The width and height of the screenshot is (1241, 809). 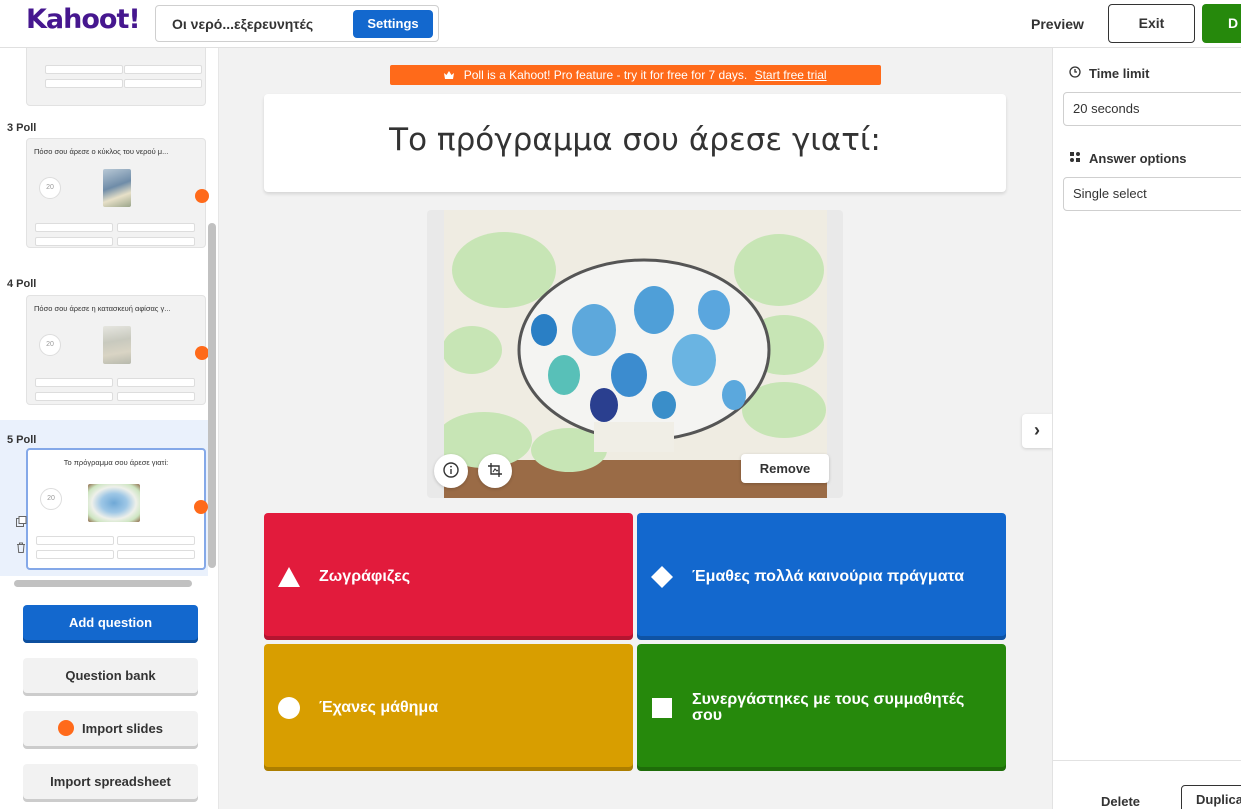 I want to click on import-spreadsheet-button: Import spreadsheet, so click(x=110, y=783).